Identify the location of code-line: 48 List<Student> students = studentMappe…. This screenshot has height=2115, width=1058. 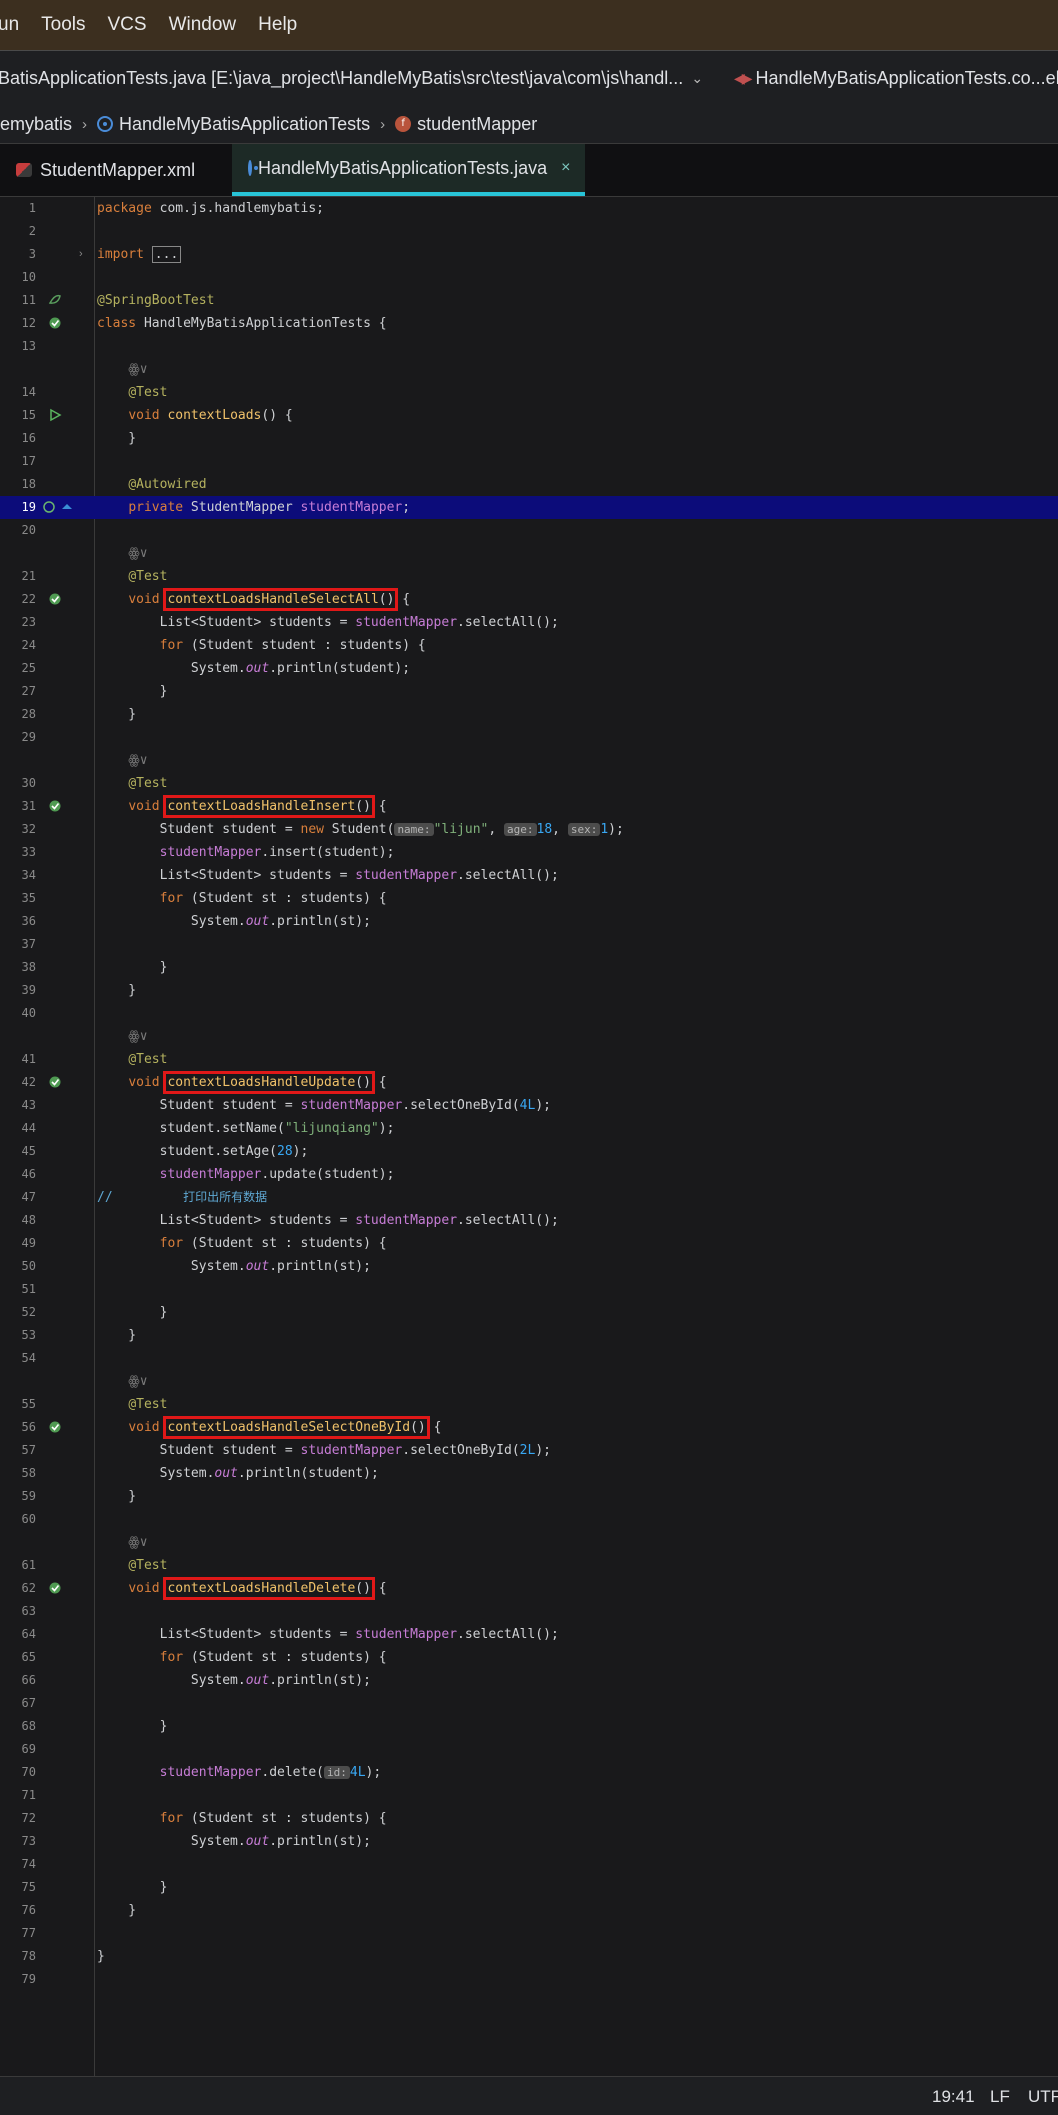
(290, 1220).